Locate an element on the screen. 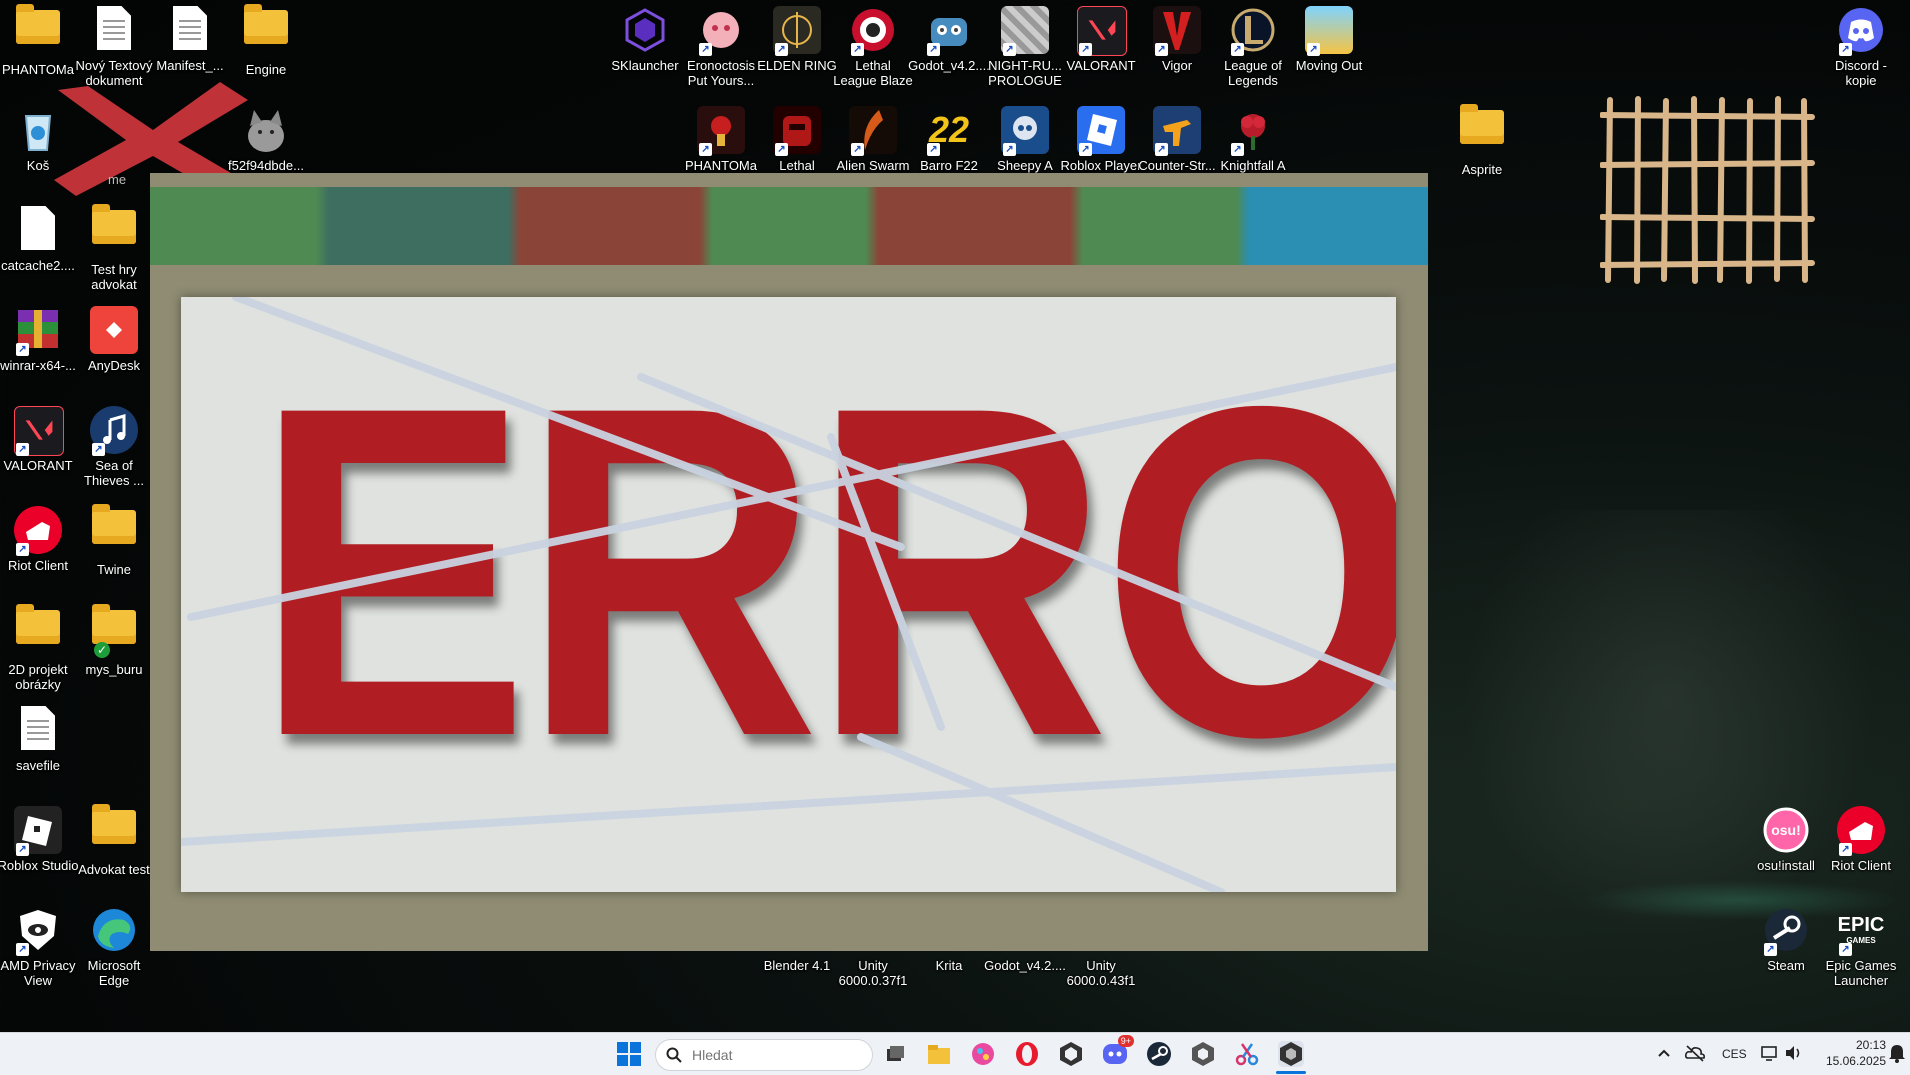 Image resolution: width=1910 pixels, height=1075 pixels. desktop-icon-label: Test hry advokat is located at coordinates (114, 277).